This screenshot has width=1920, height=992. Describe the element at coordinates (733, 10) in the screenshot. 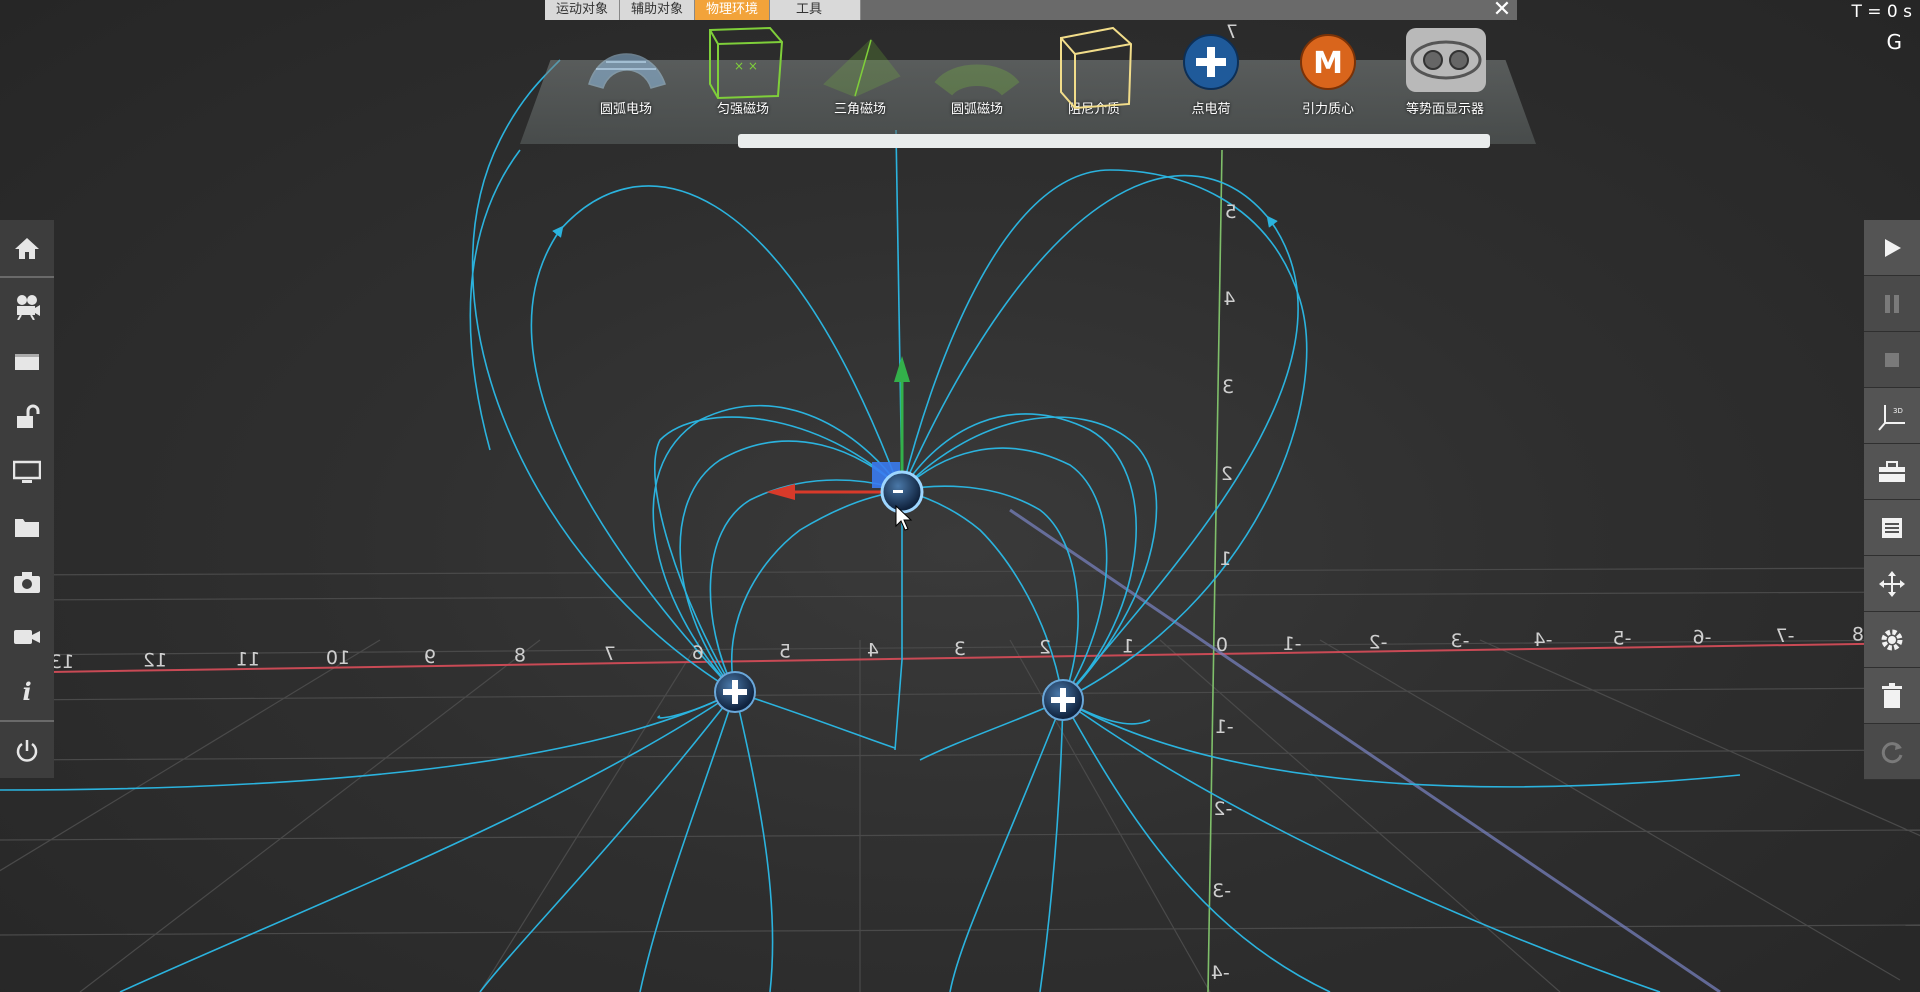

I see `tab-physics-environment: 物理环境` at that location.